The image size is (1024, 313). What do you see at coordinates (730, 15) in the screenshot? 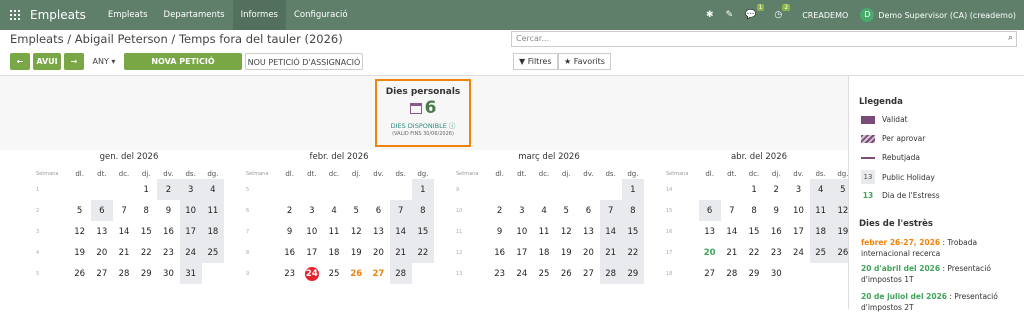
I see `pencil-icon: ✎` at bounding box center [730, 15].